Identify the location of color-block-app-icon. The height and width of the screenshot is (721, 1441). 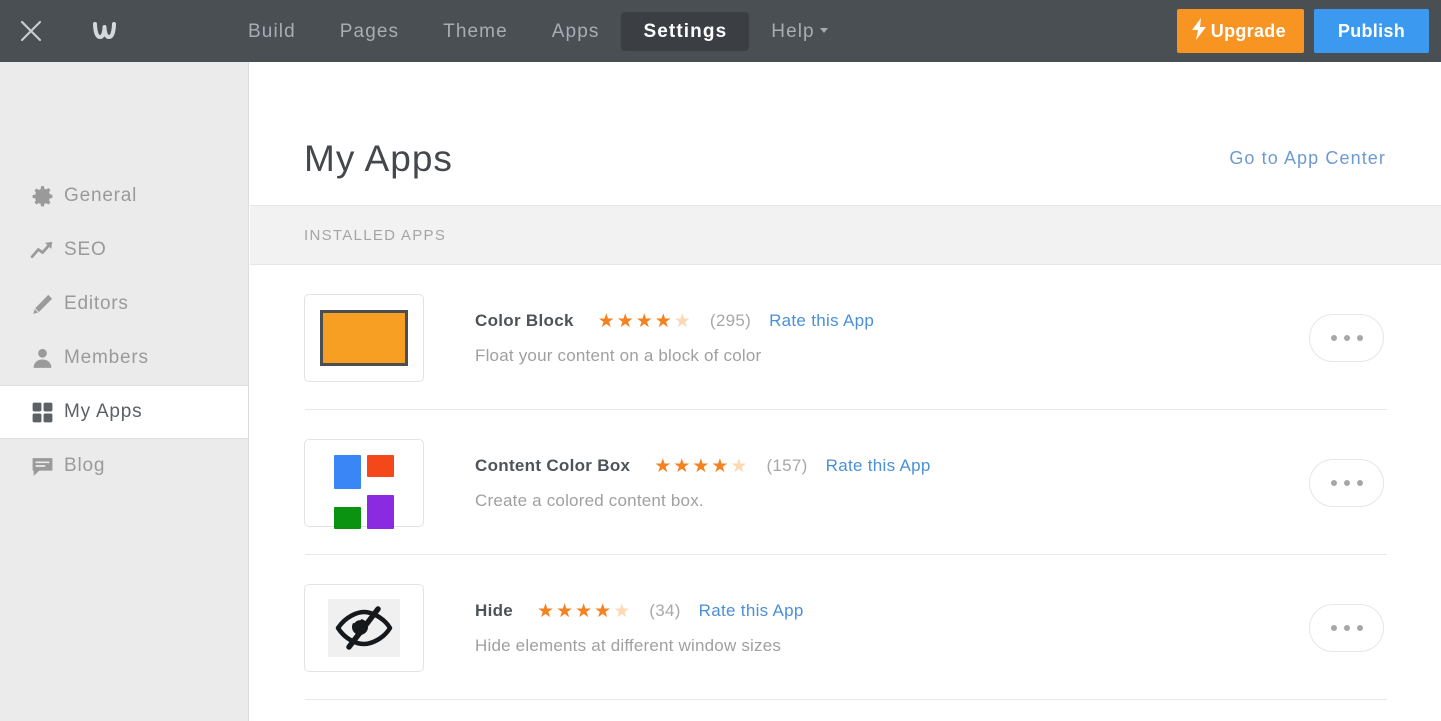
(364, 337).